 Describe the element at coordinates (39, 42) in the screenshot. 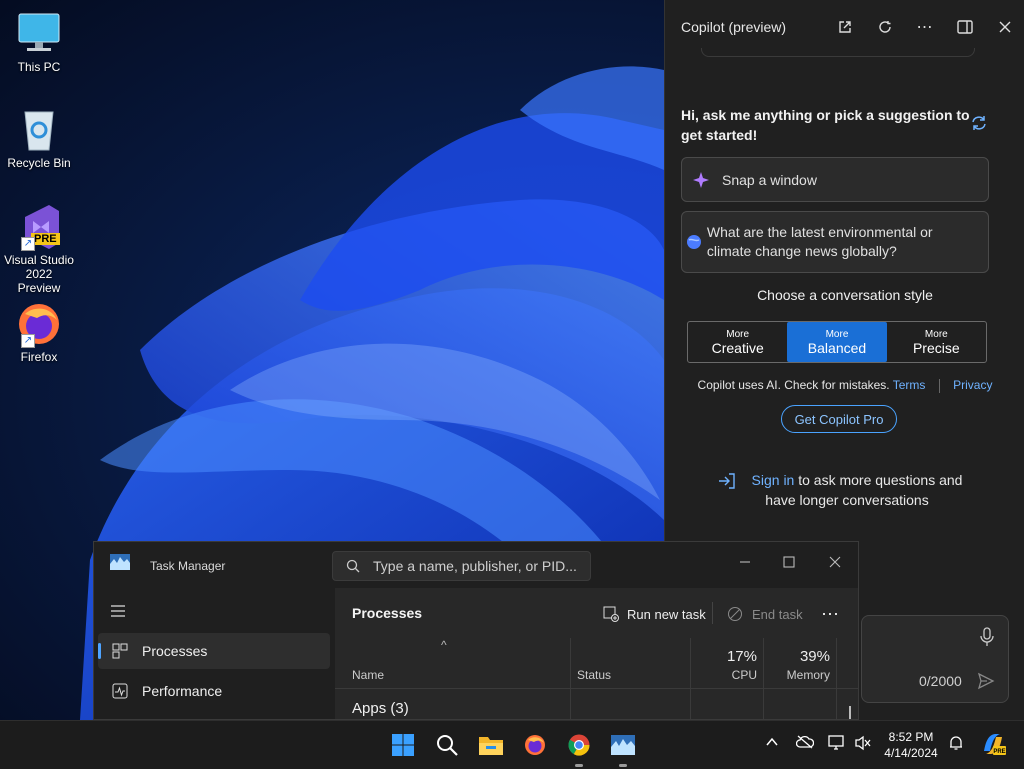

I see `desktop-icon-this-pc: This PC` at that location.